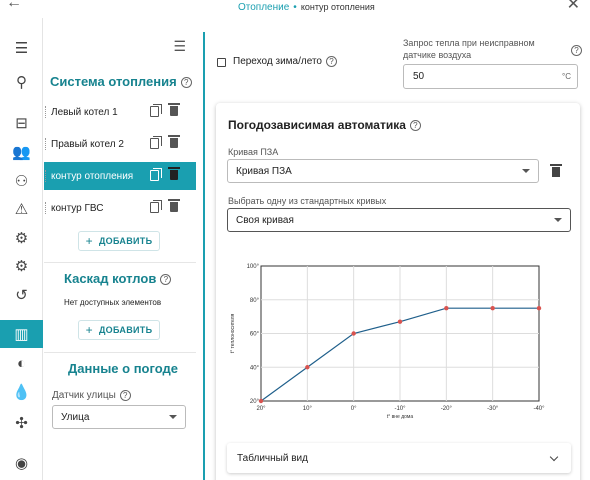  Describe the element at coordinates (21, 334) in the screenshot. I see `heating-radiator-icon: ▥` at that location.